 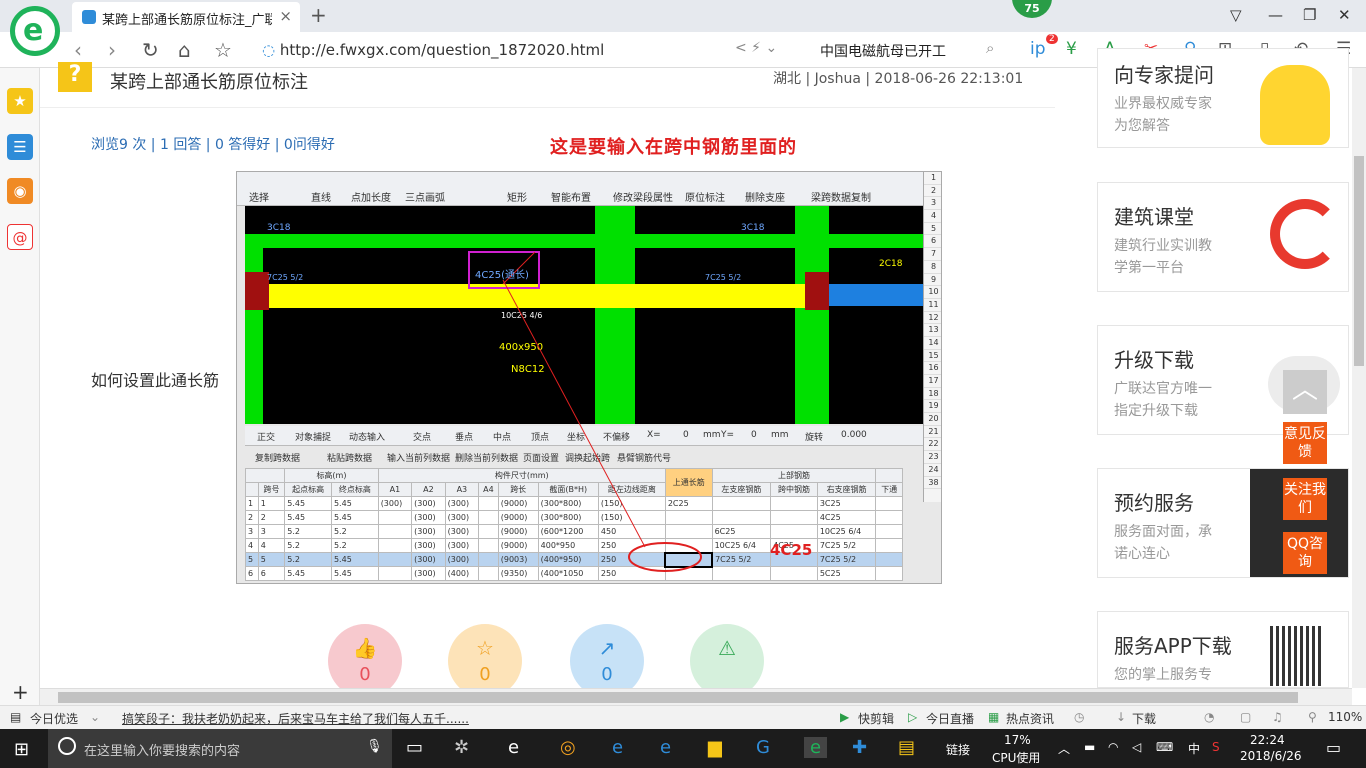 I want to click on hot-news: 热点资讯, so click(x=1030, y=718).